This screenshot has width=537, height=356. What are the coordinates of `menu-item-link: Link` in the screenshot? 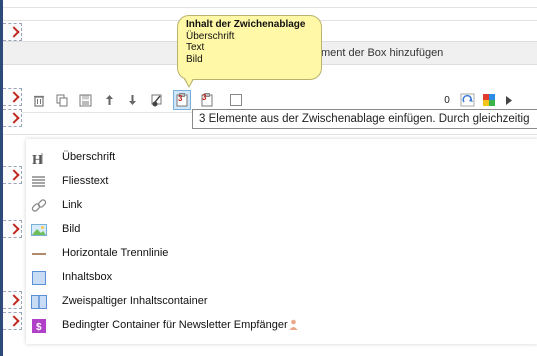 It's located at (281, 206).